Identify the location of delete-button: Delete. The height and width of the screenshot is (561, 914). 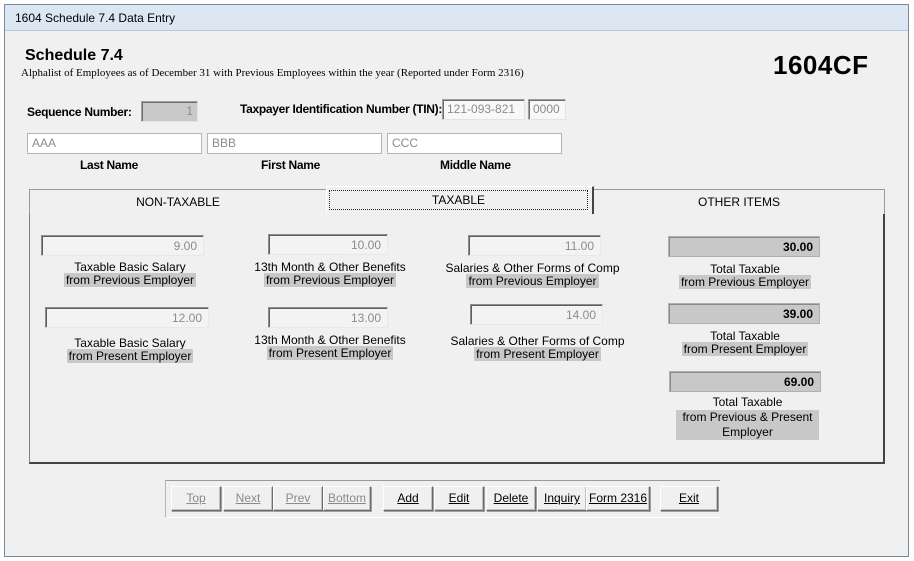
(511, 498).